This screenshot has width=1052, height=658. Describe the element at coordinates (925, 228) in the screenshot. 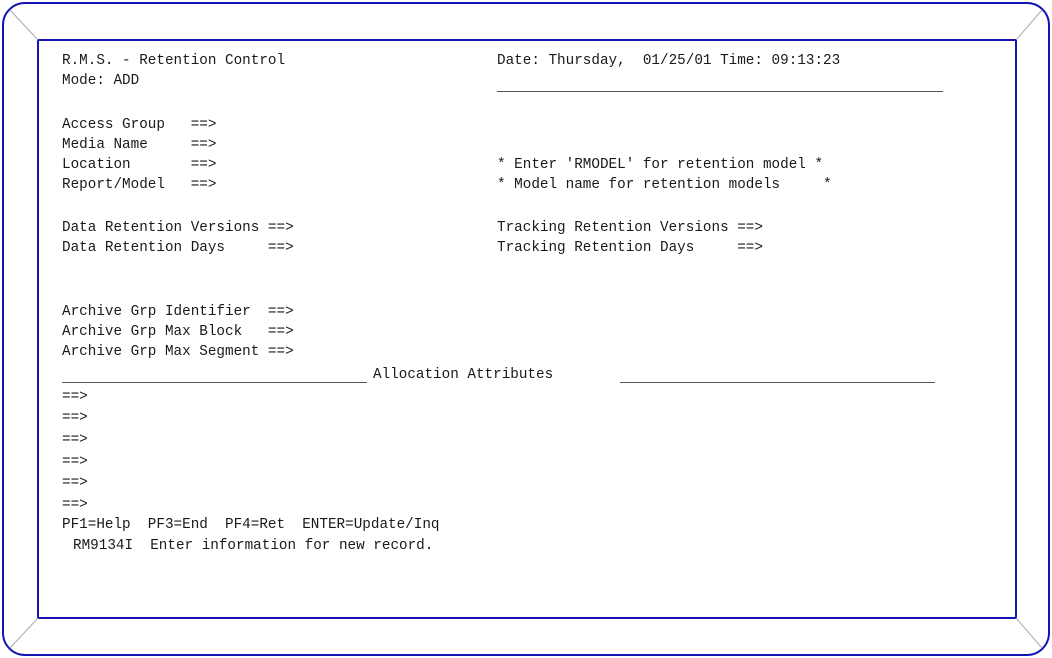

I see `tracking-retention-versions-input` at that location.